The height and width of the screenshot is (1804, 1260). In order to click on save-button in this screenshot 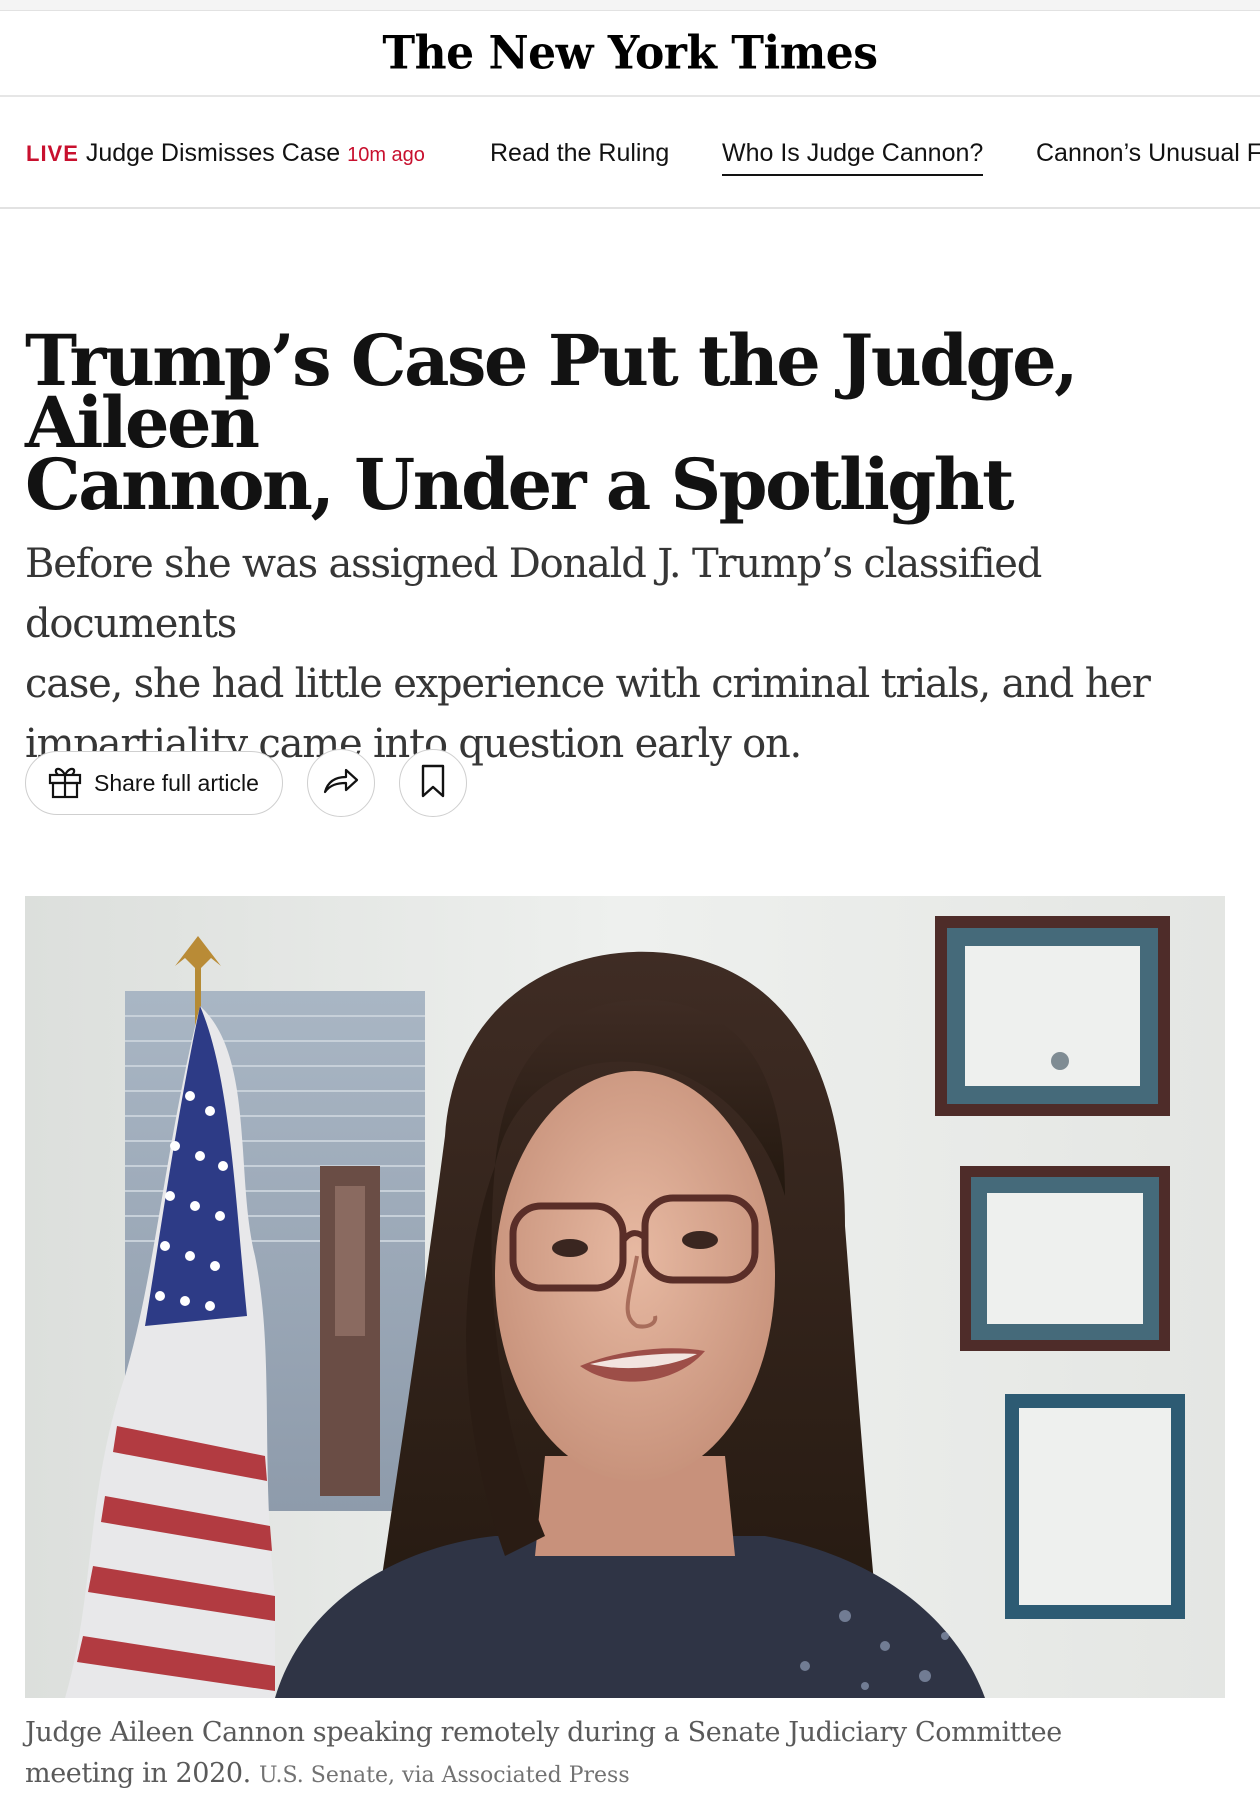, I will do `click(433, 783)`.